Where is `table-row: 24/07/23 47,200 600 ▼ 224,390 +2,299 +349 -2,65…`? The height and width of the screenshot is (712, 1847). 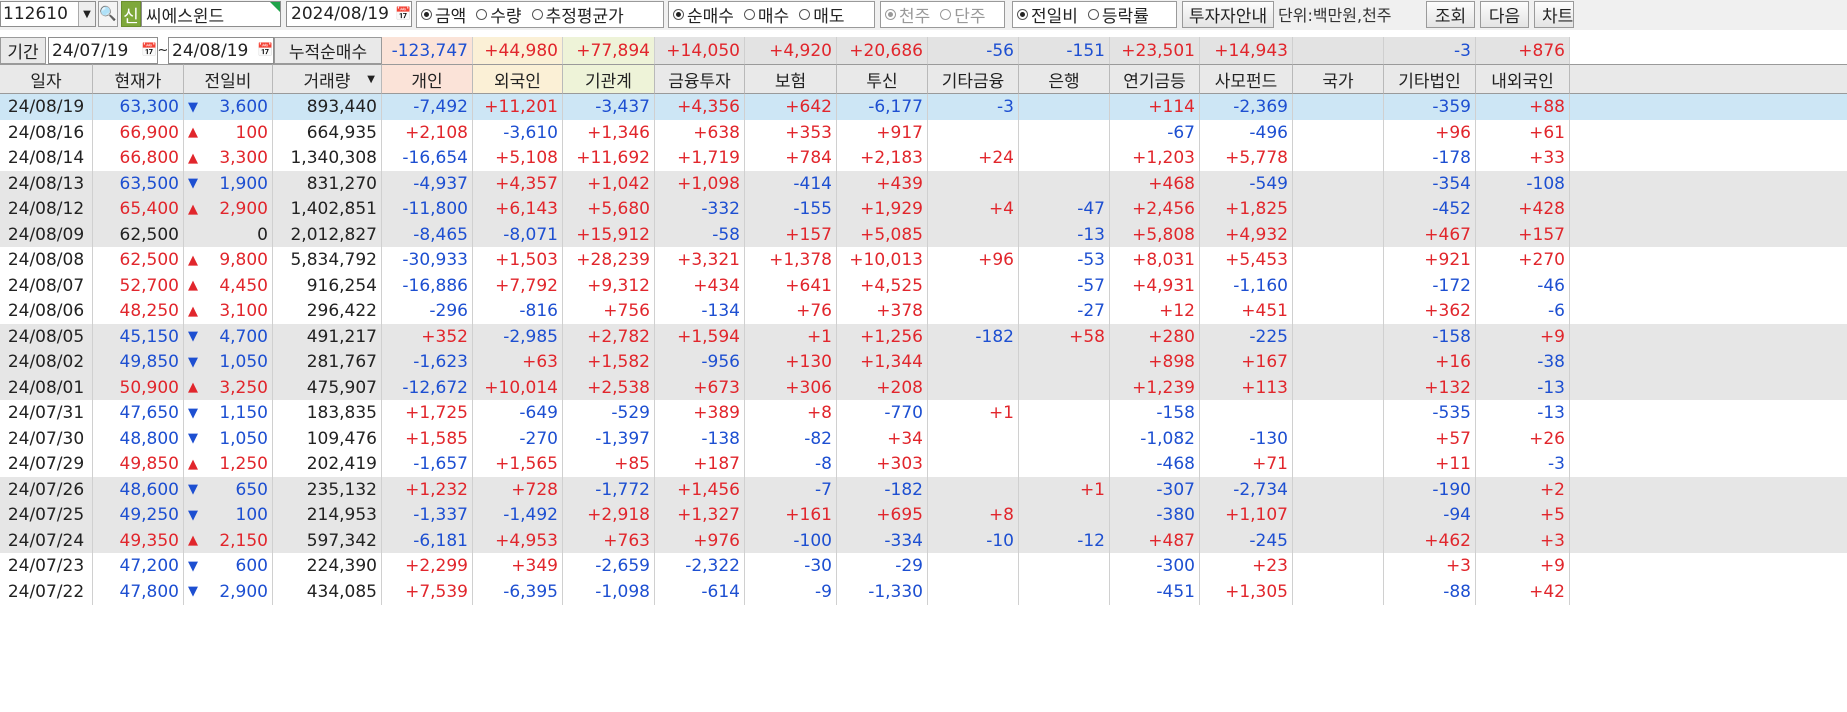
table-row: 24/07/23 47,200 600 ▼ 224,390 +2,299 +349 -2,65… is located at coordinates (923, 566).